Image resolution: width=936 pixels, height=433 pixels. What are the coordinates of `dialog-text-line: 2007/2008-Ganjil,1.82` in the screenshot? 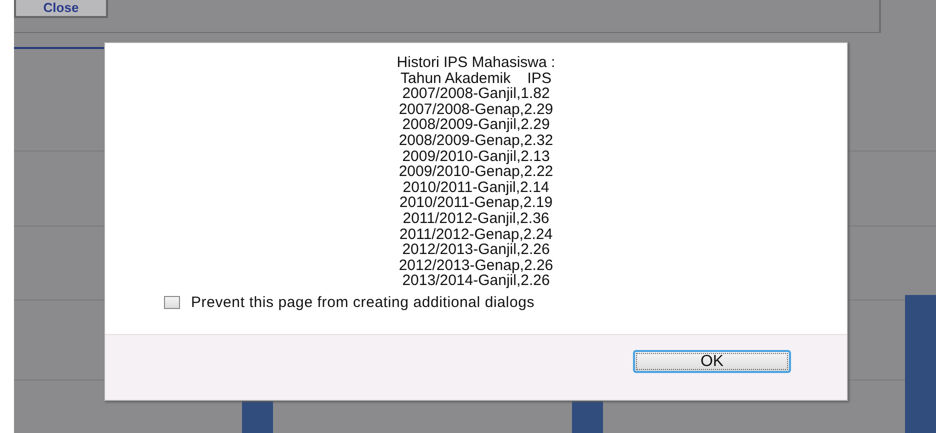 It's located at (476, 94).